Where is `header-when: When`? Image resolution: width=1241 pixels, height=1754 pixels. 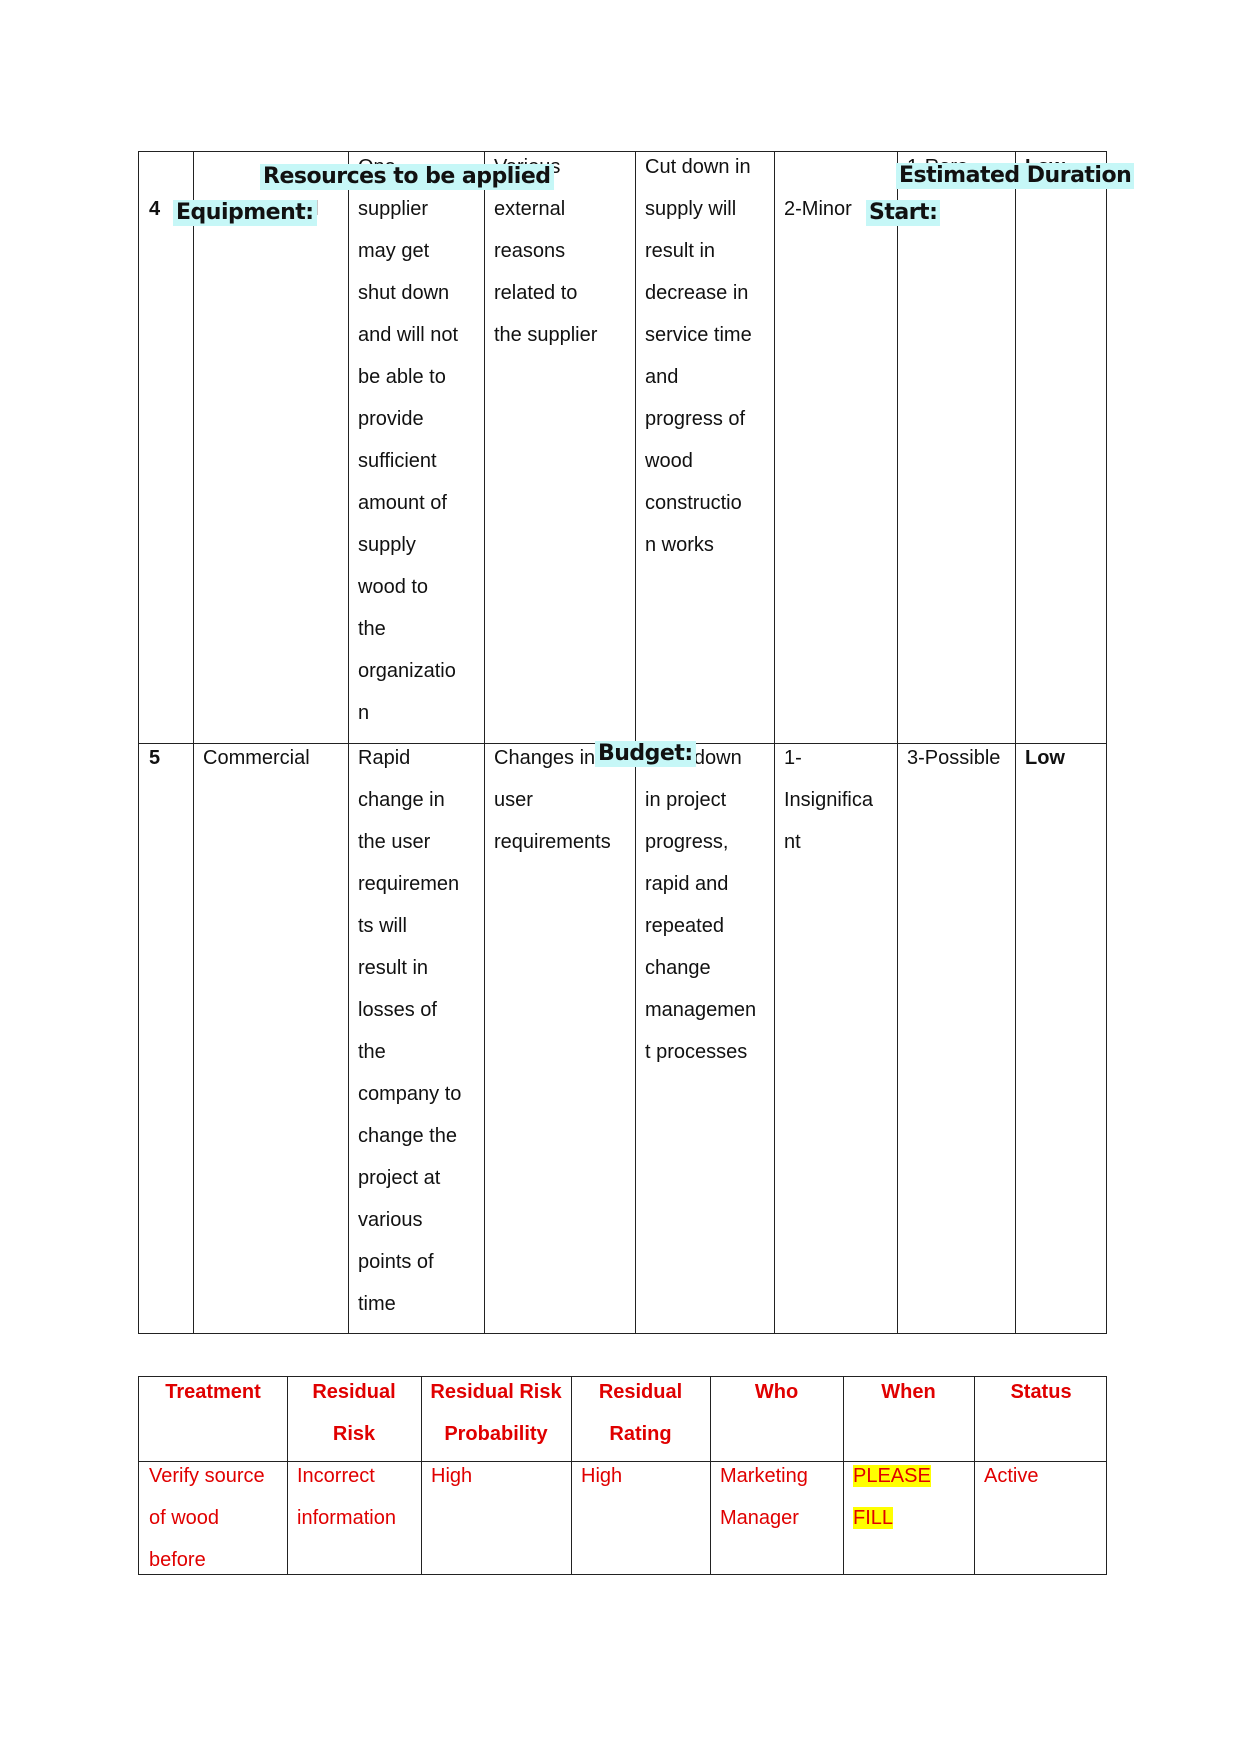
header-when: When is located at coordinates (908, 1392).